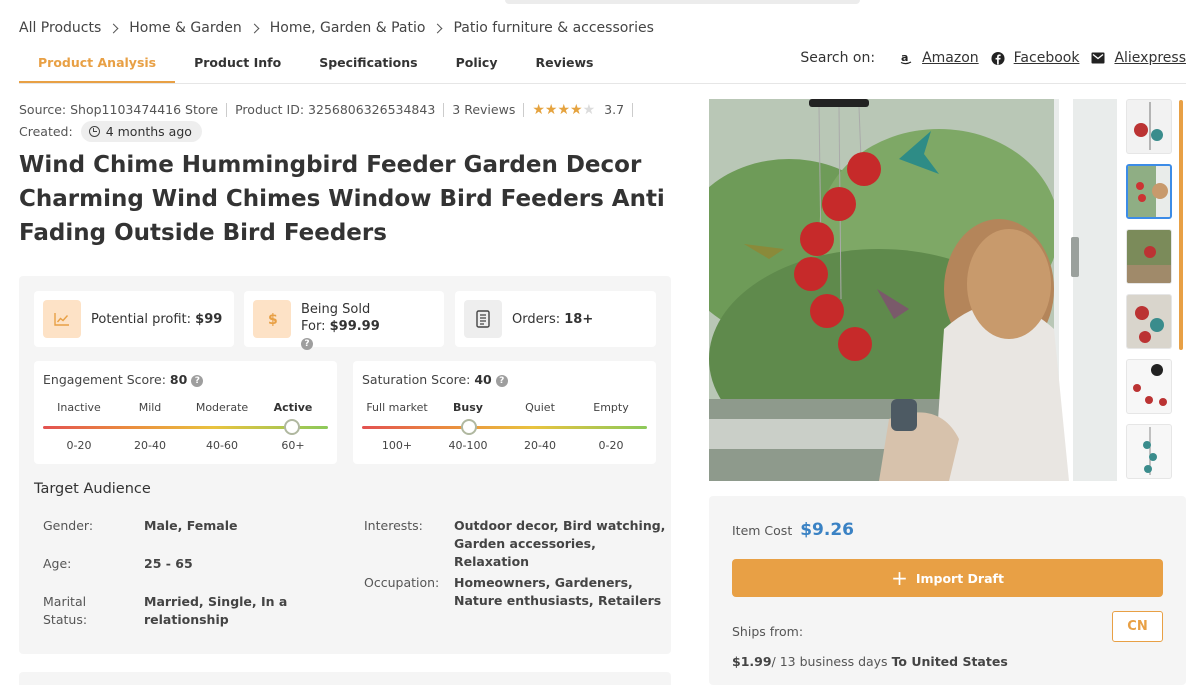 The image size is (1200, 685). Describe the element at coordinates (293, 445) in the screenshot. I see `engagement-range-label: 60+` at that location.